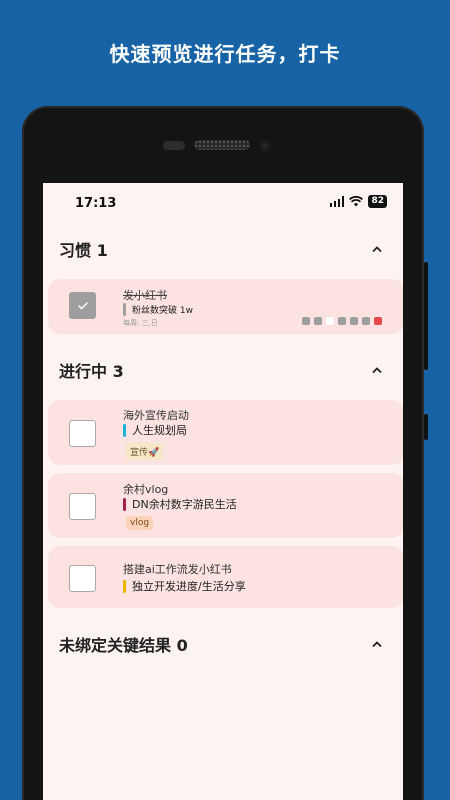 This screenshot has width=450, height=800. What do you see at coordinates (96, 203) in the screenshot?
I see `status-time: 17:13` at bounding box center [96, 203].